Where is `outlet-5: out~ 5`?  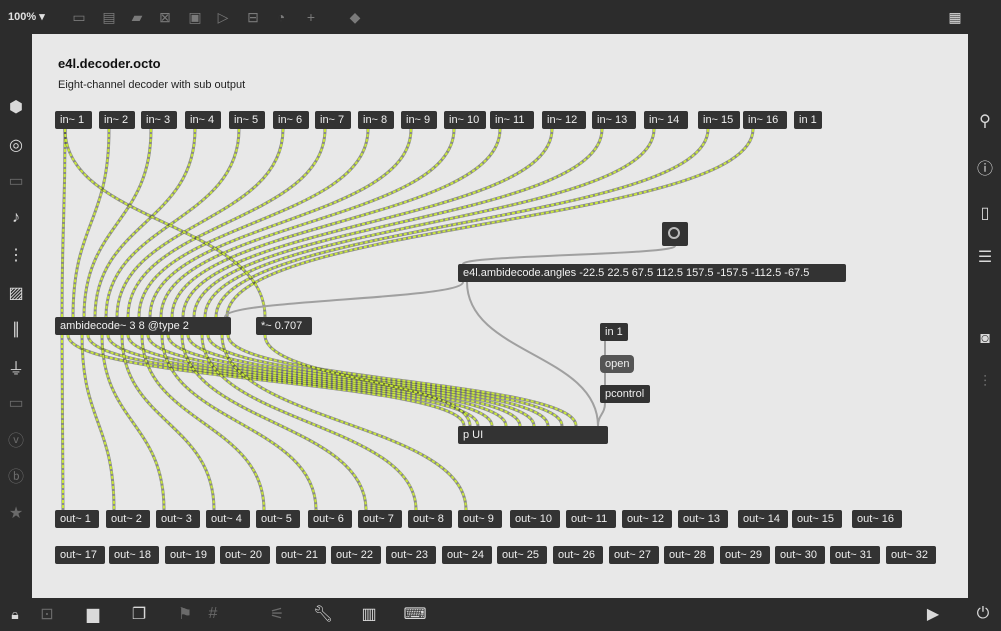 outlet-5: out~ 5 is located at coordinates (278, 519).